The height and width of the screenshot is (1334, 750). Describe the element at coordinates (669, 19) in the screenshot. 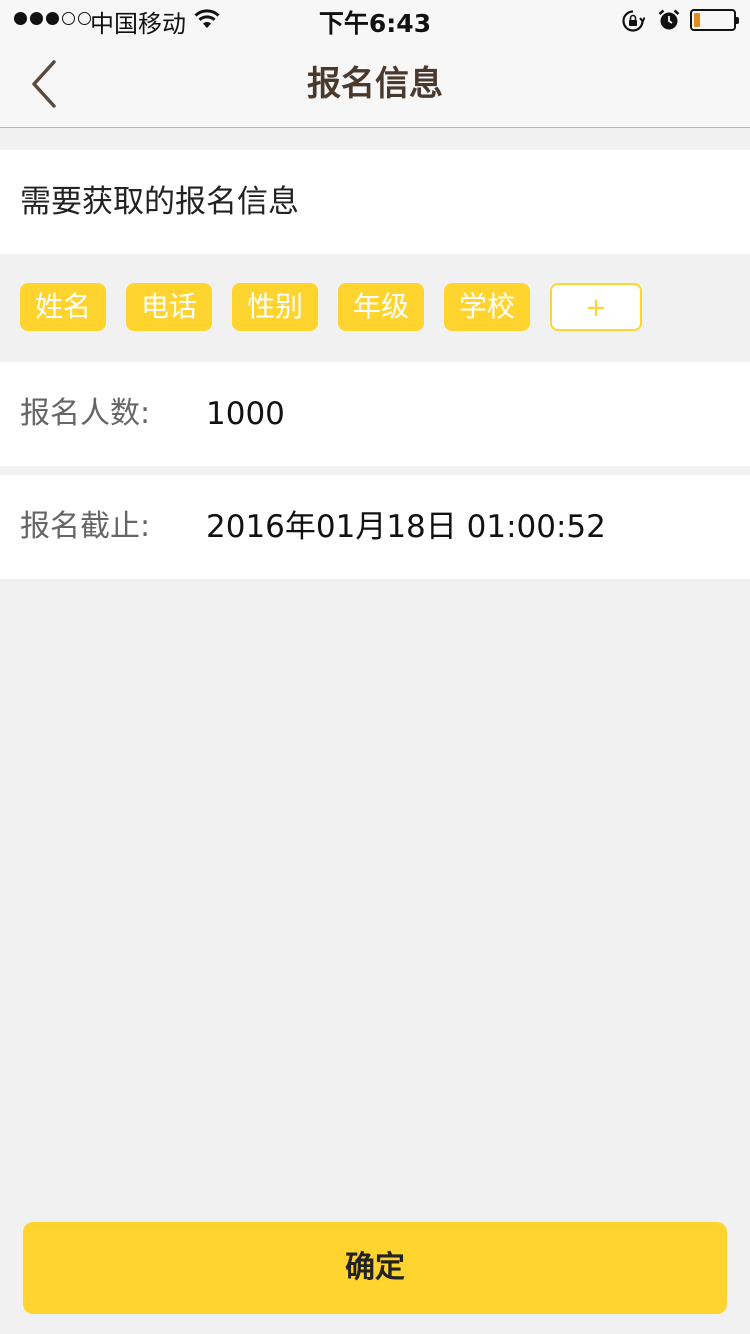

I see `alarm-icon` at that location.